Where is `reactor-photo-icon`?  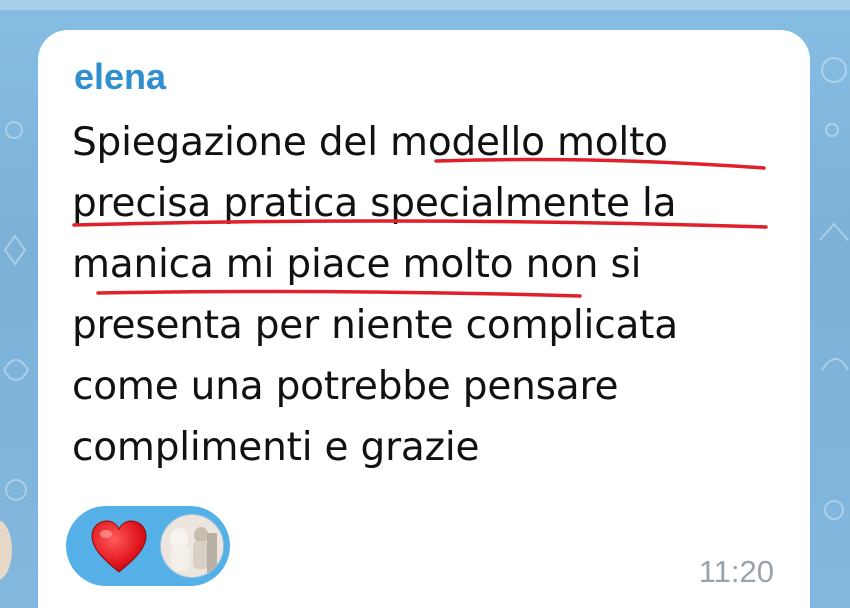
reactor-photo-icon is located at coordinates (192, 546).